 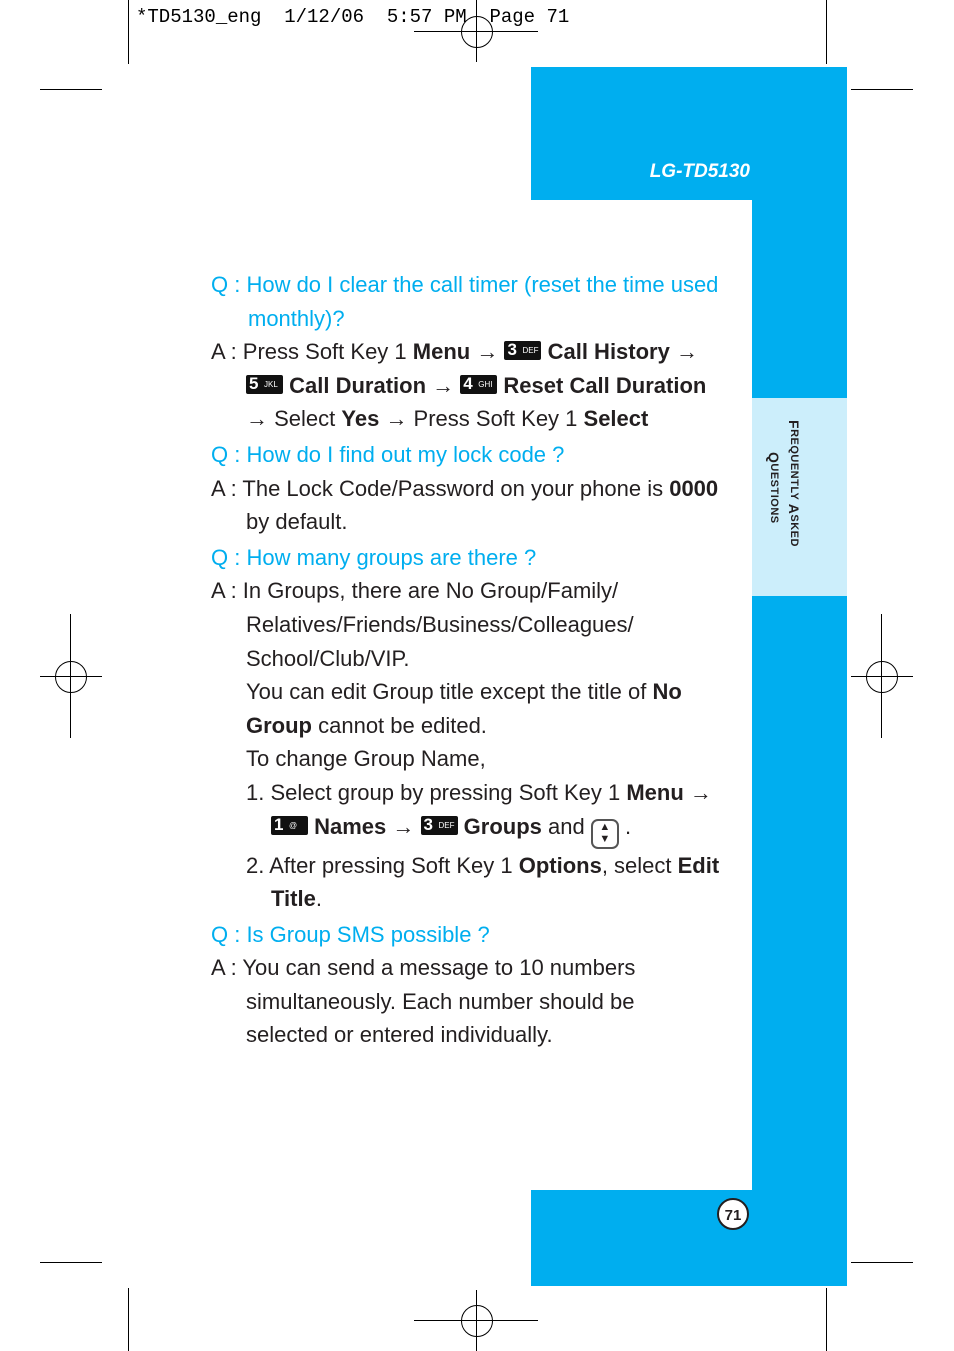 I want to click on key-1-icon: 1 @, so click(x=289, y=825).